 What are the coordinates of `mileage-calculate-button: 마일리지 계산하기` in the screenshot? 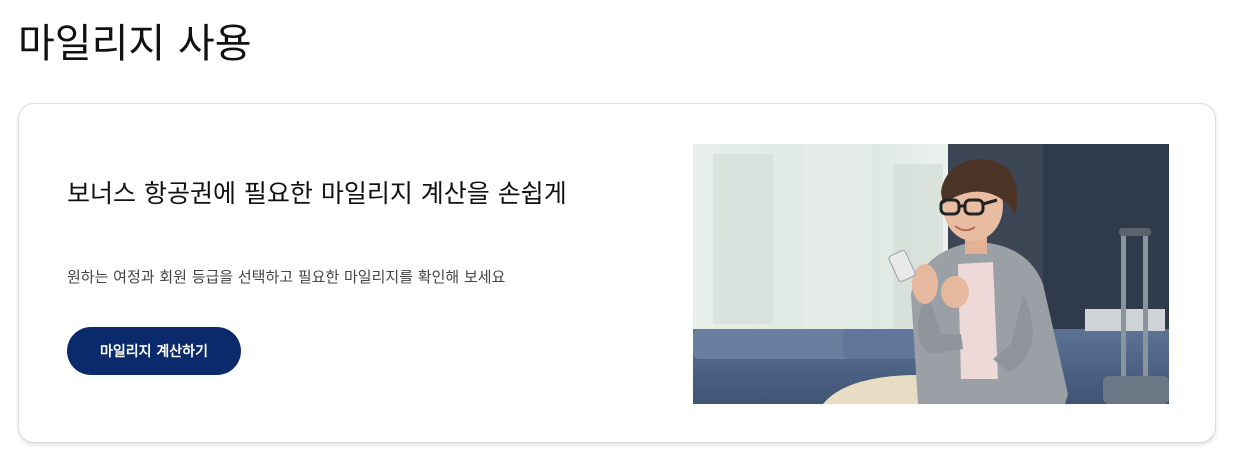 It's located at (154, 351).